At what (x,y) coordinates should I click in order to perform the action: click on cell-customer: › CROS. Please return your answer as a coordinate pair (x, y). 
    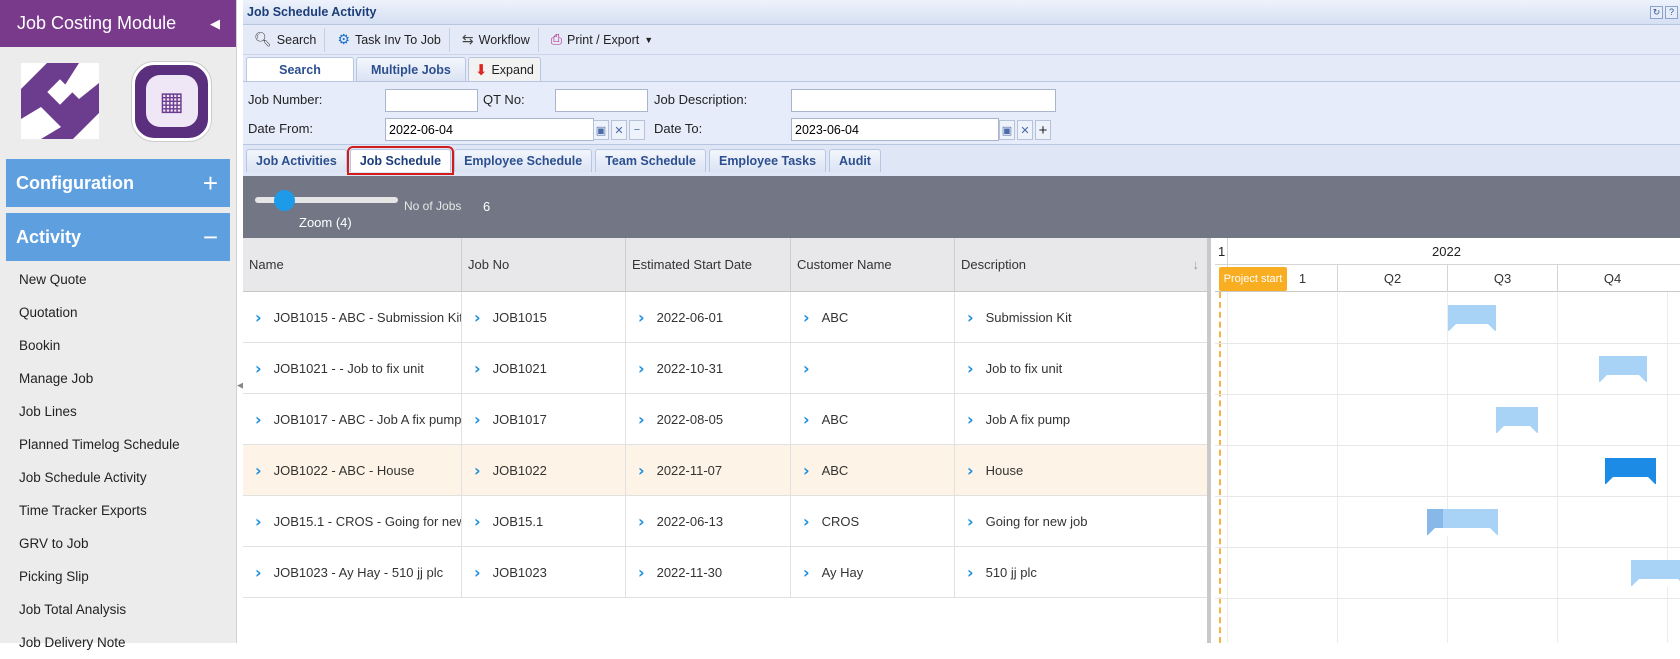
    Looking at the image, I should click on (873, 521).